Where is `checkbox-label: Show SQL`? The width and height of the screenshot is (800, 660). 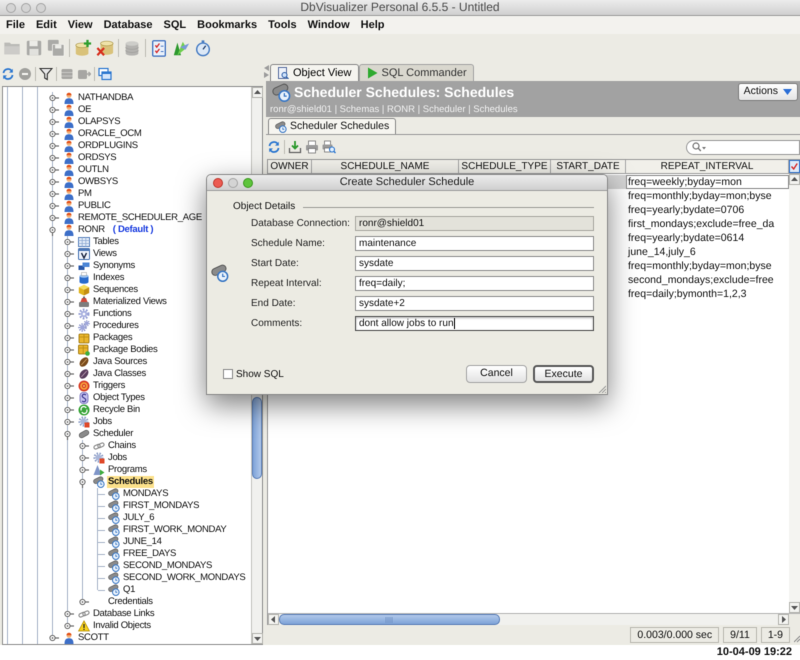 checkbox-label: Show SQL is located at coordinates (260, 375).